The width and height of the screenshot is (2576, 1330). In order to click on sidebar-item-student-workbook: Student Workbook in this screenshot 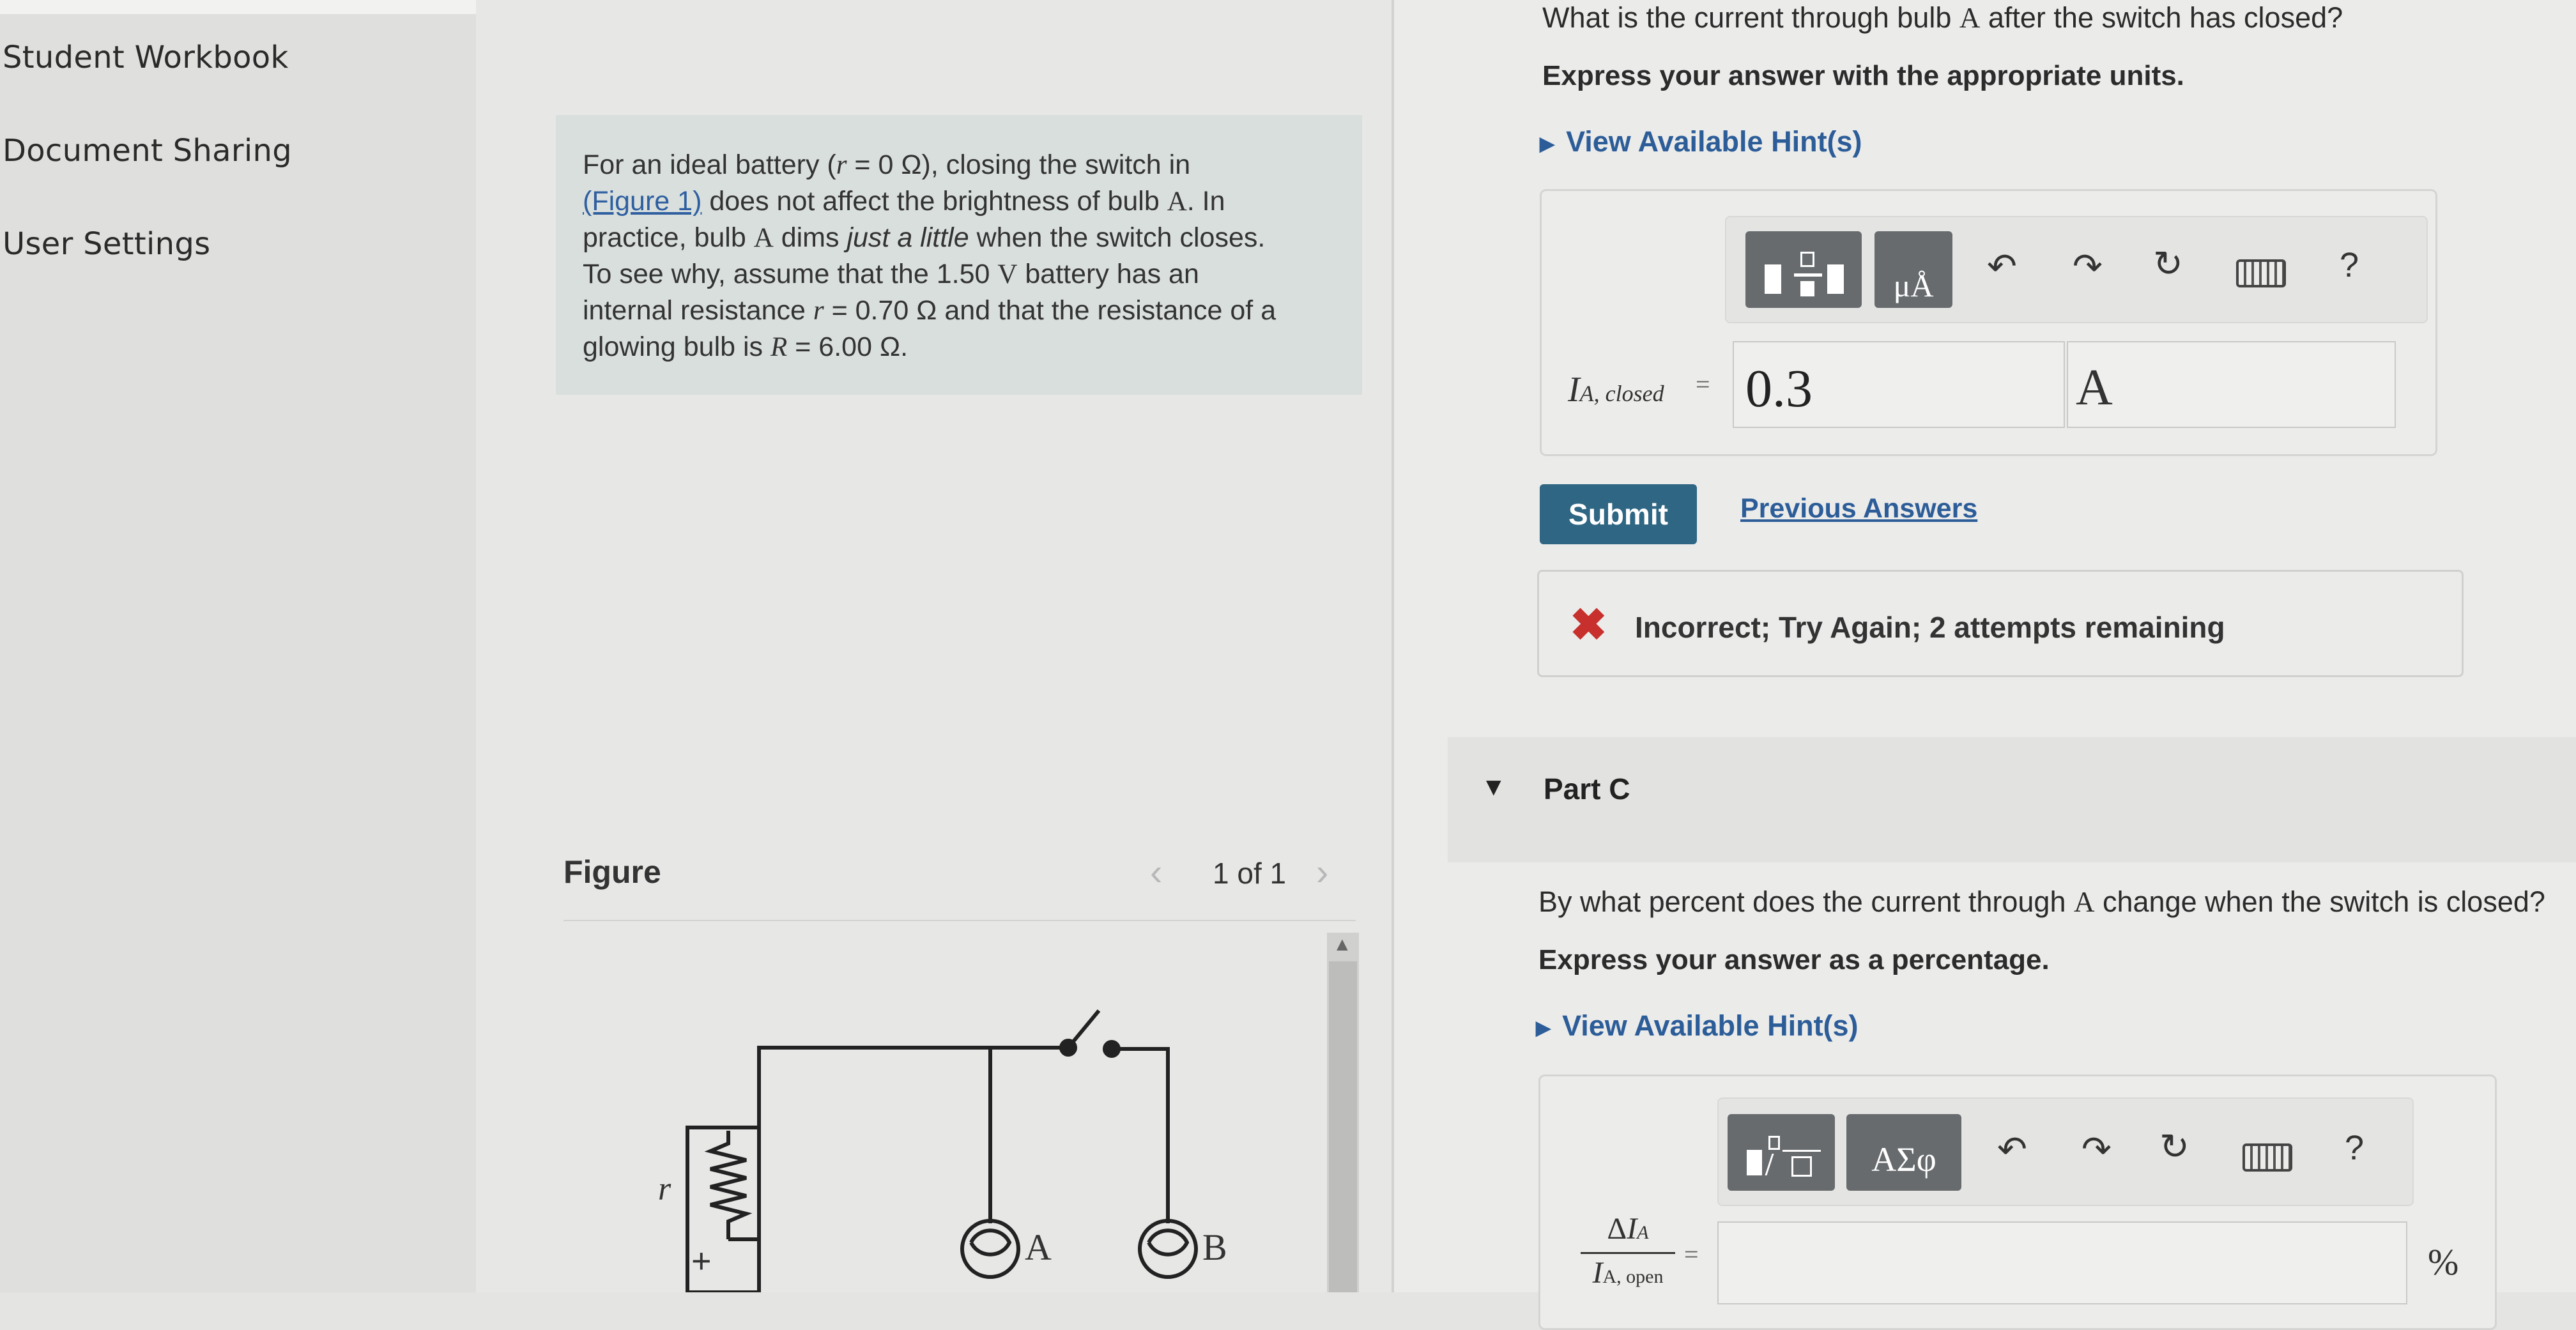, I will do `click(146, 57)`.